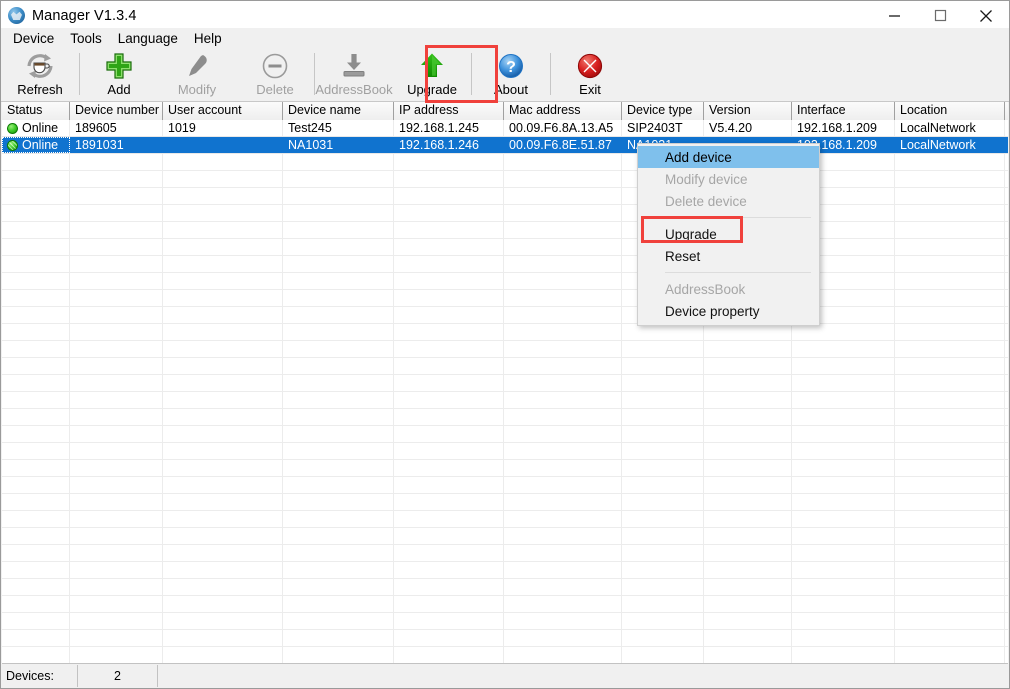  What do you see at coordinates (116, 111) in the screenshot?
I see `table-header-device-number: Device number` at bounding box center [116, 111].